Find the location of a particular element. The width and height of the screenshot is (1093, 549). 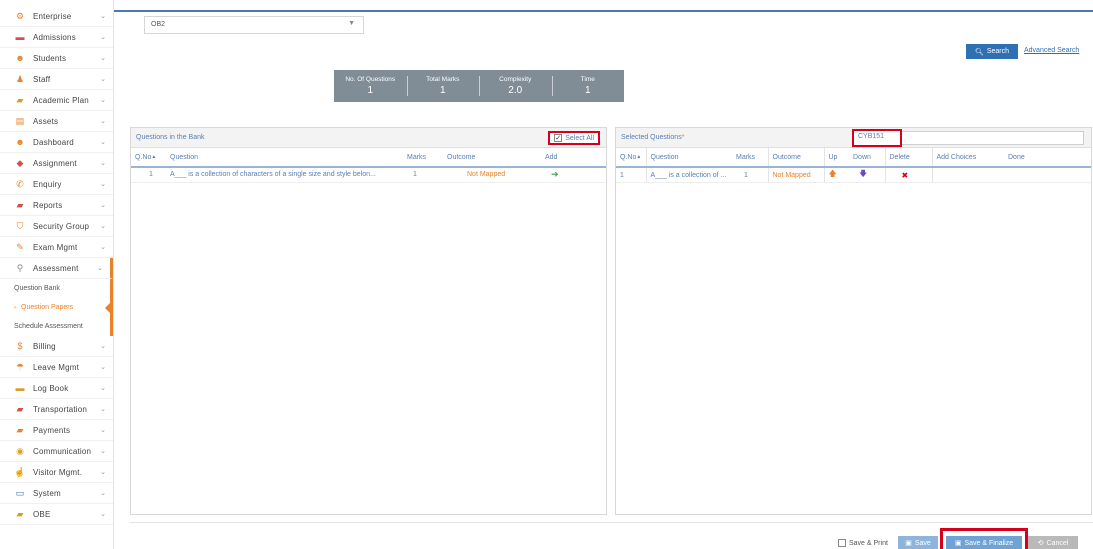

class-select-value: OB2 is located at coordinates (158, 24).